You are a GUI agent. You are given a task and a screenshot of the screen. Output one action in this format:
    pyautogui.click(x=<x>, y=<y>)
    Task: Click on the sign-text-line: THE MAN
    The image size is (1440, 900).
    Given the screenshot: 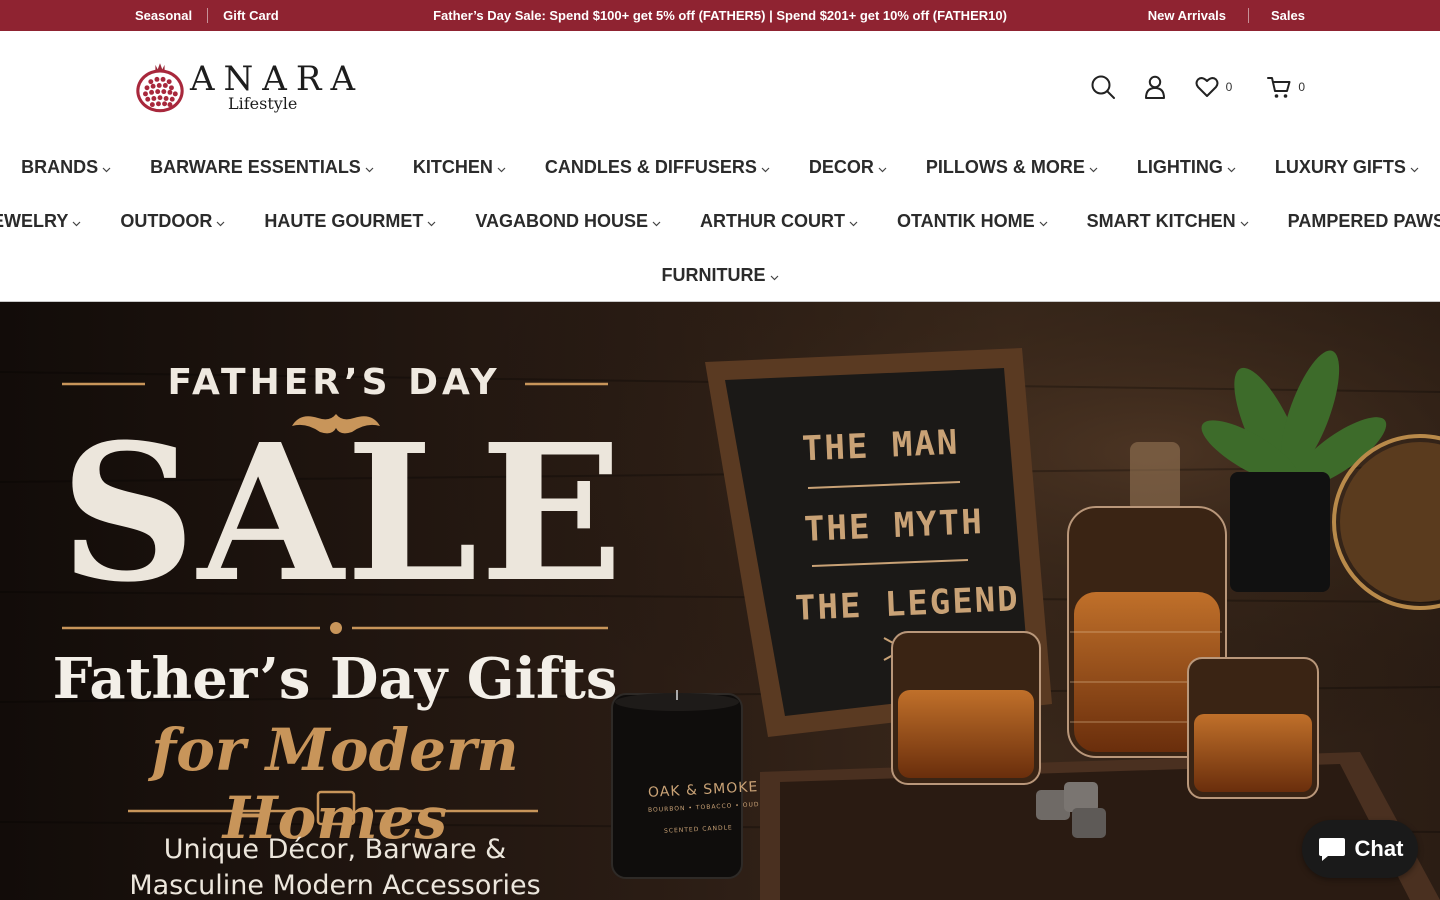 What is the action you would take?
    pyautogui.click(x=881, y=446)
    